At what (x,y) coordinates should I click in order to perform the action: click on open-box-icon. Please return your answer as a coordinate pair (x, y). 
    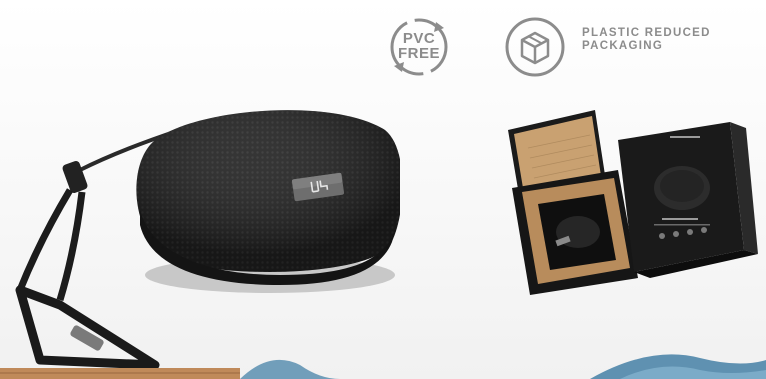
    Looking at the image, I should click on (535, 47).